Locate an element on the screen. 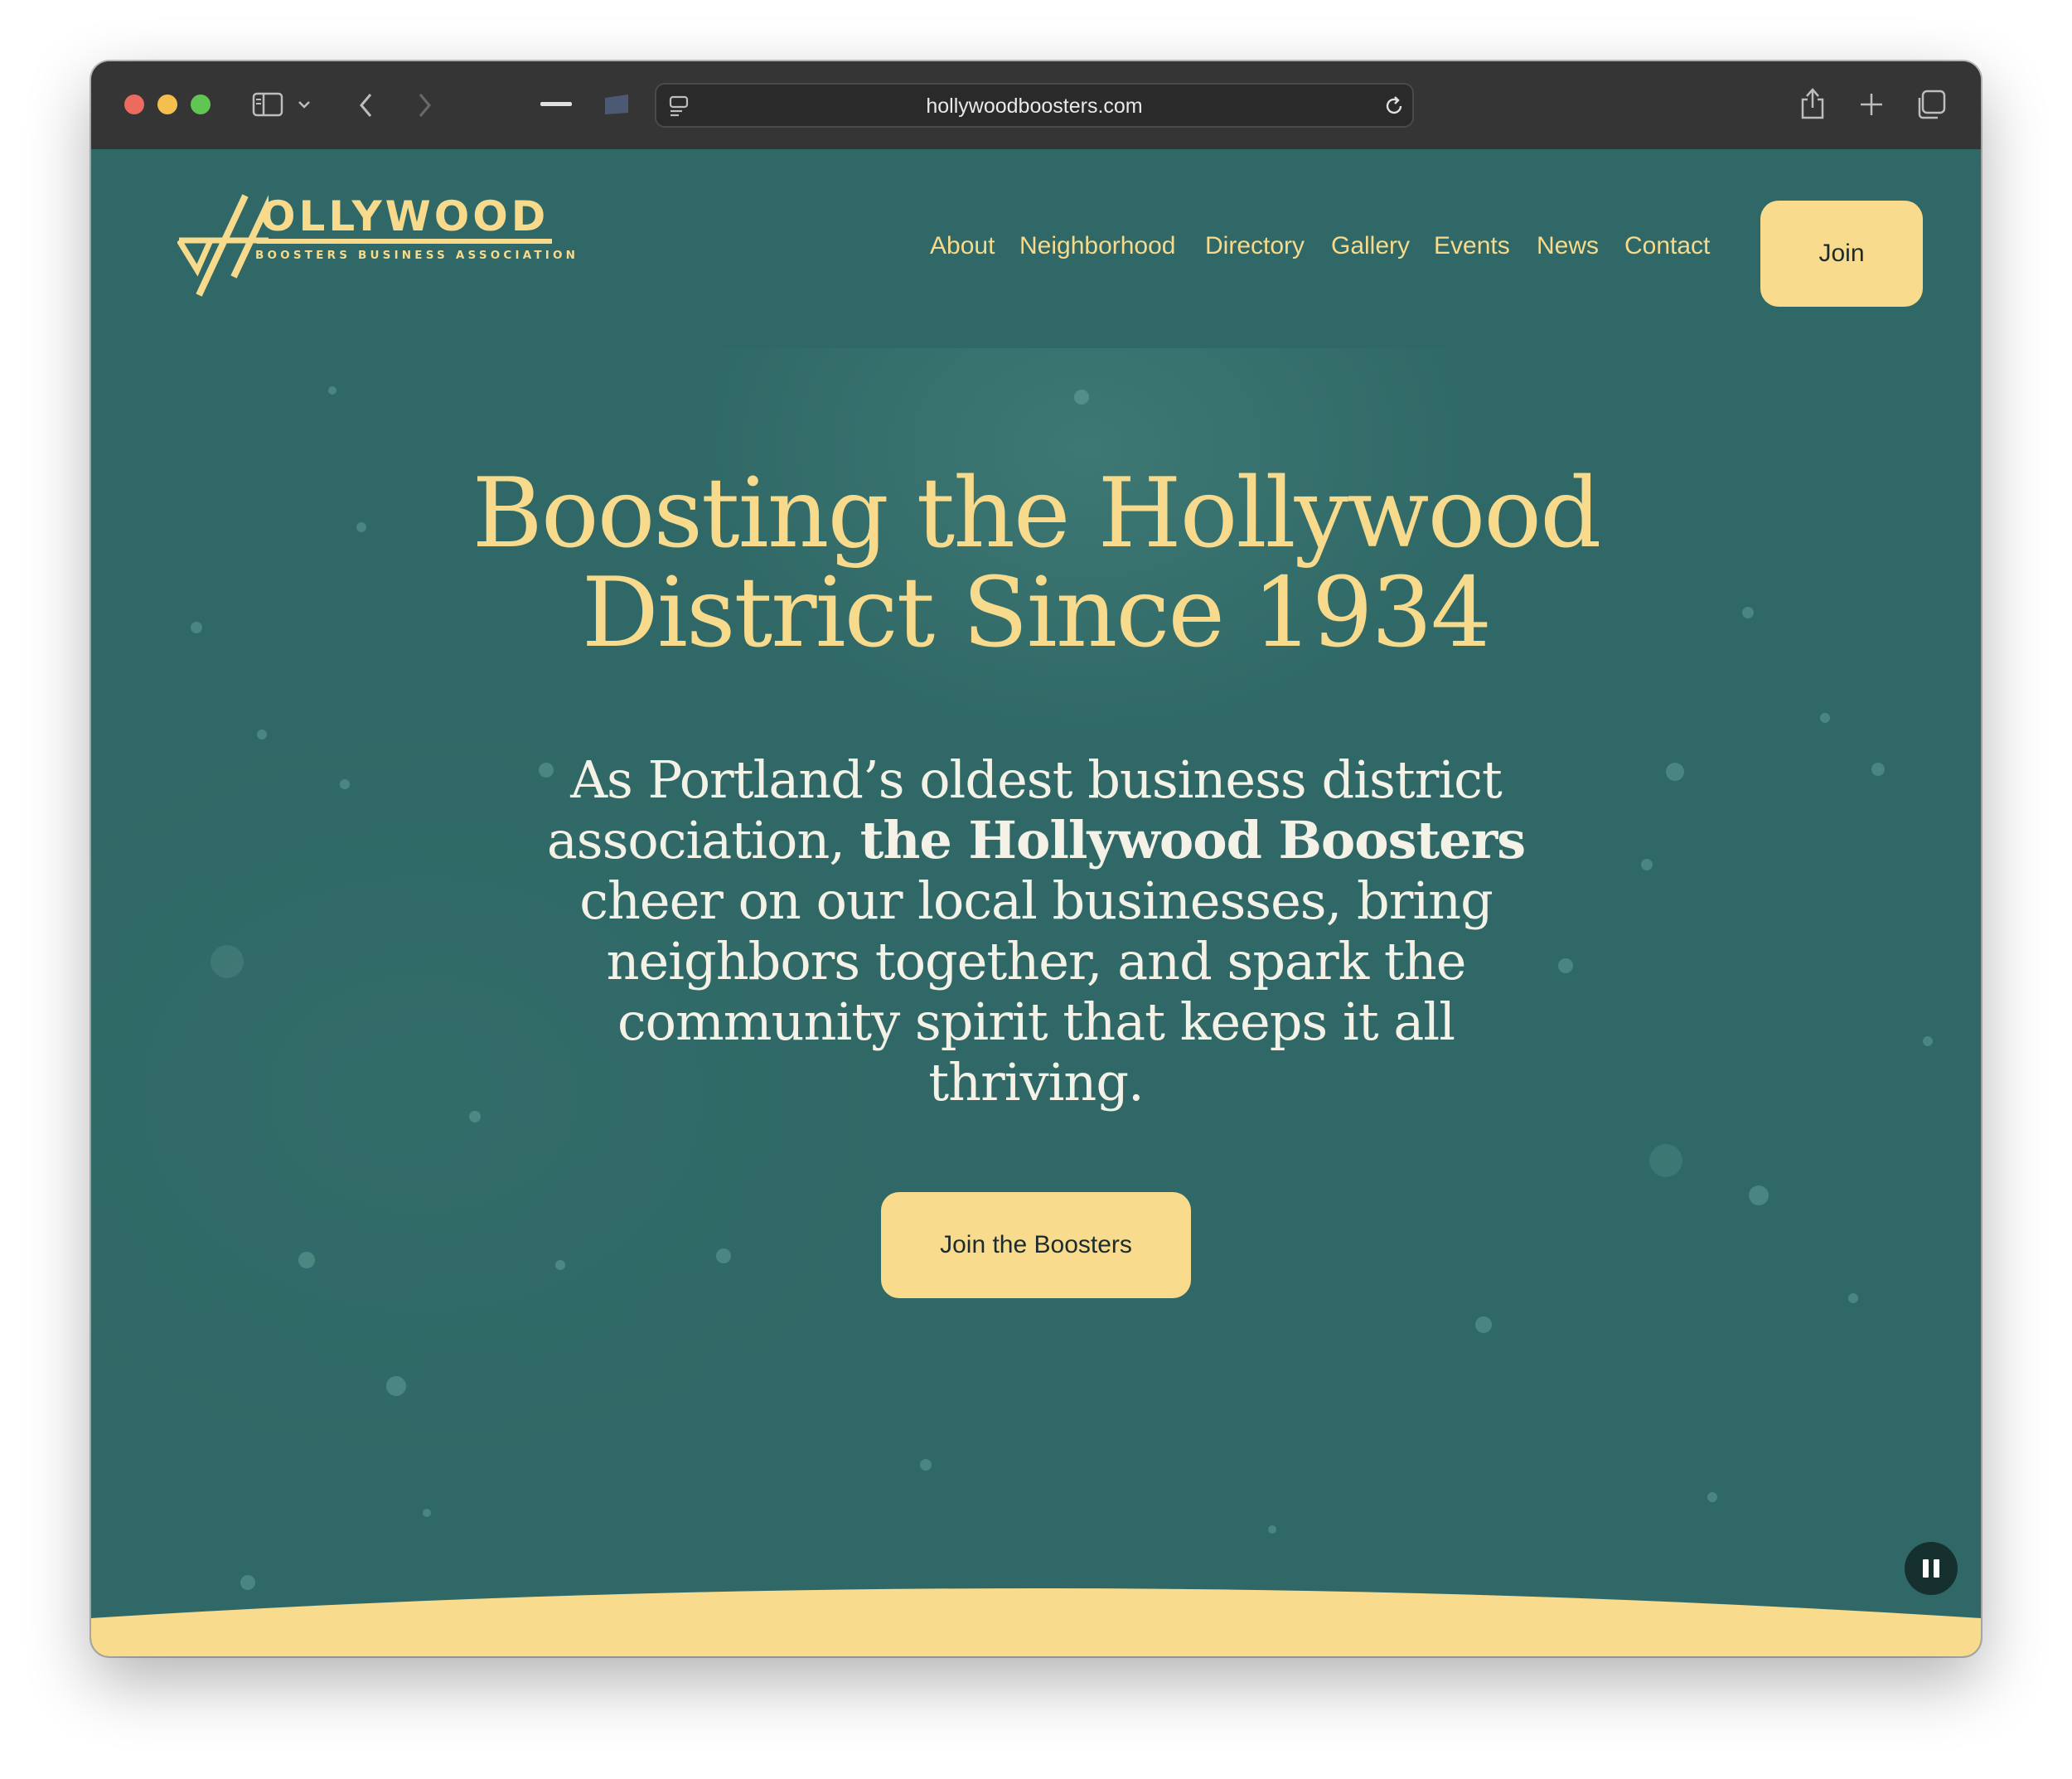 This screenshot has width=2072, height=1779. nav-gallery: Gallery is located at coordinates (1370, 246).